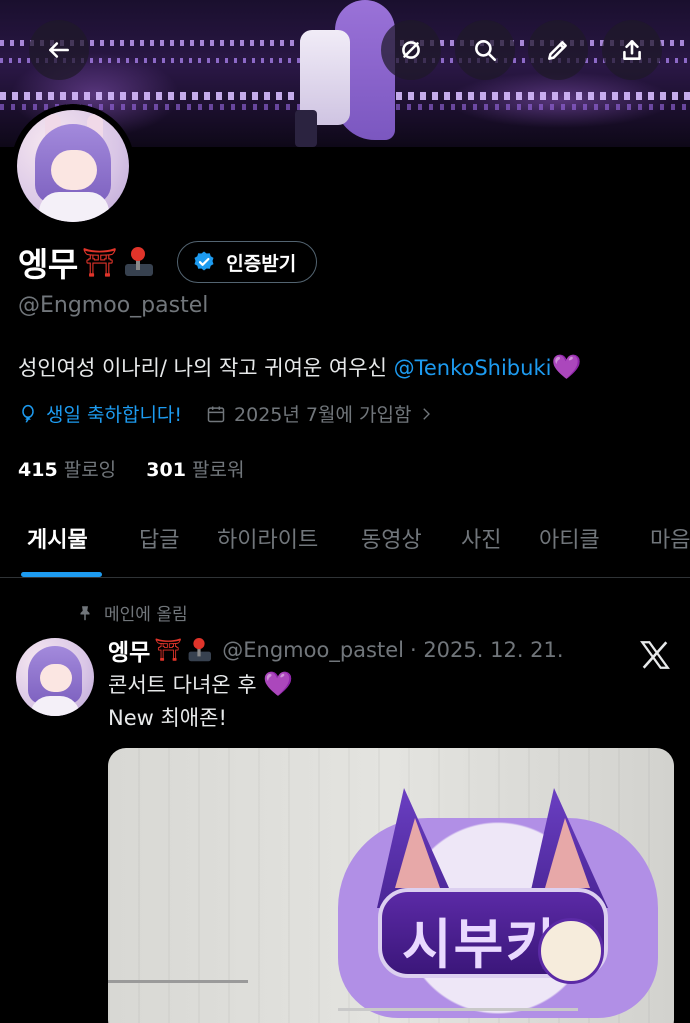 The image size is (690, 1023). What do you see at coordinates (129, 650) in the screenshot?
I see `post-author-name: 엥무` at bounding box center [129, 650].